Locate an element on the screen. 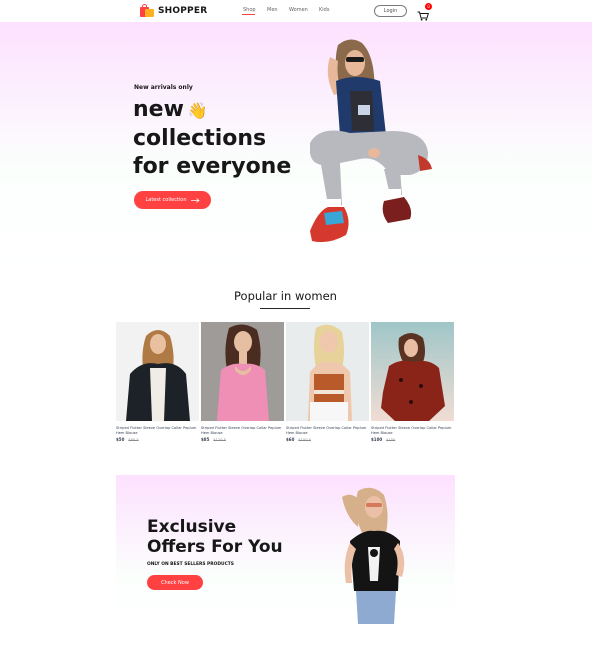  hero-title-line3: for everyone is located at coordinates (212, 166).